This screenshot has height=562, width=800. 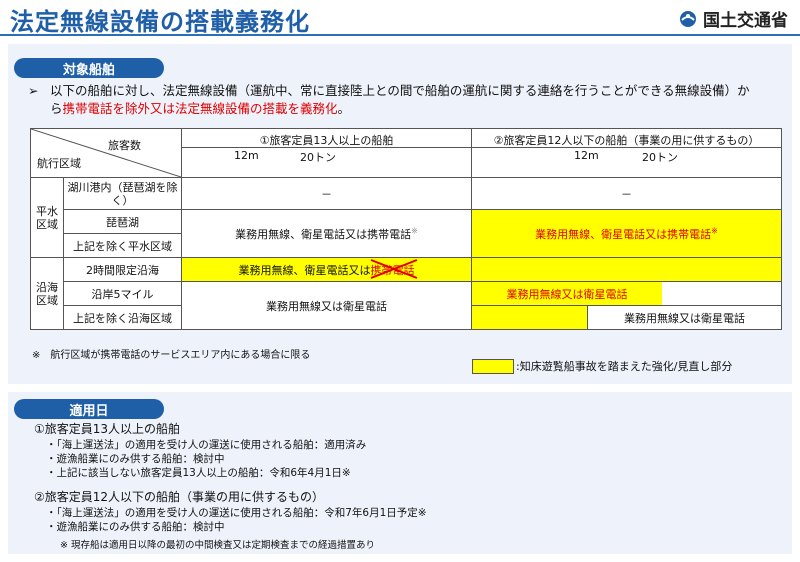 What do you see at coordinates (745, 21) in the screenshot?
I see `logo-text: 国土交通省` at bounding box center [745, 21].